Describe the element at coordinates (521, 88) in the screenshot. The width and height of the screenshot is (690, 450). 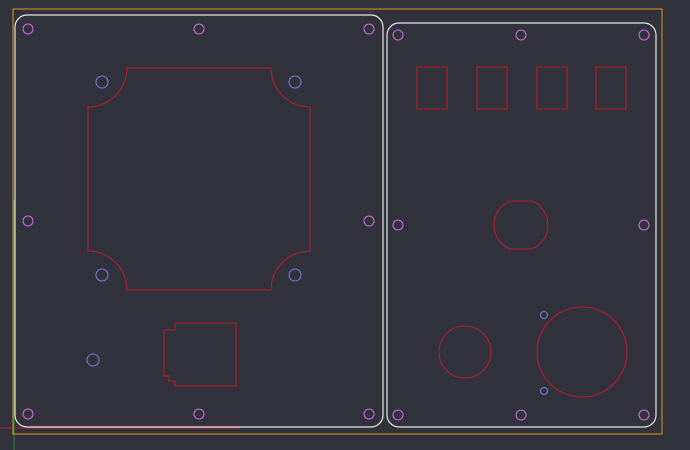
I see `switch-cutouts` at that location.